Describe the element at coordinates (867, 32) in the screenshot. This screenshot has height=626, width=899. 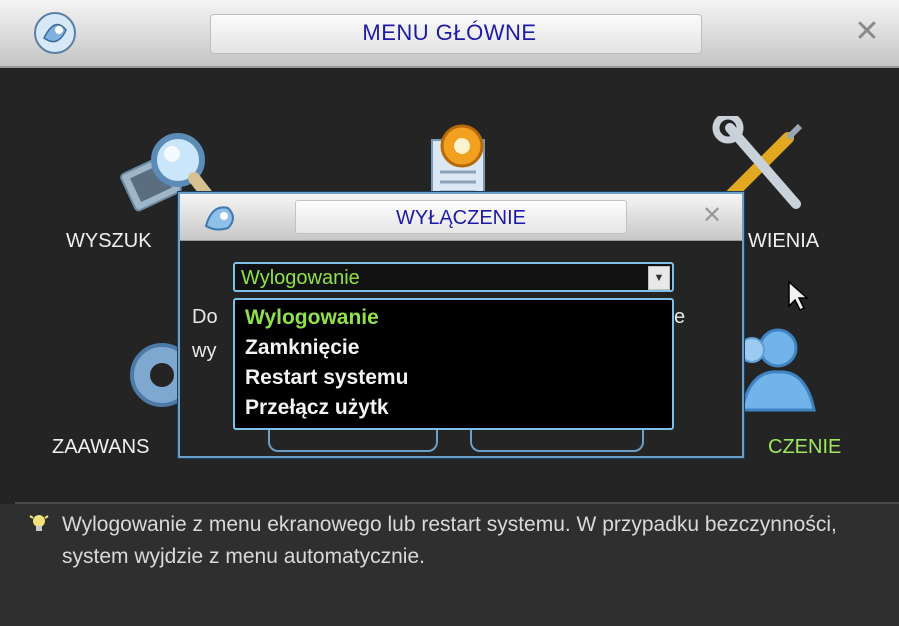
I see `close-icon: ✕` at that location.